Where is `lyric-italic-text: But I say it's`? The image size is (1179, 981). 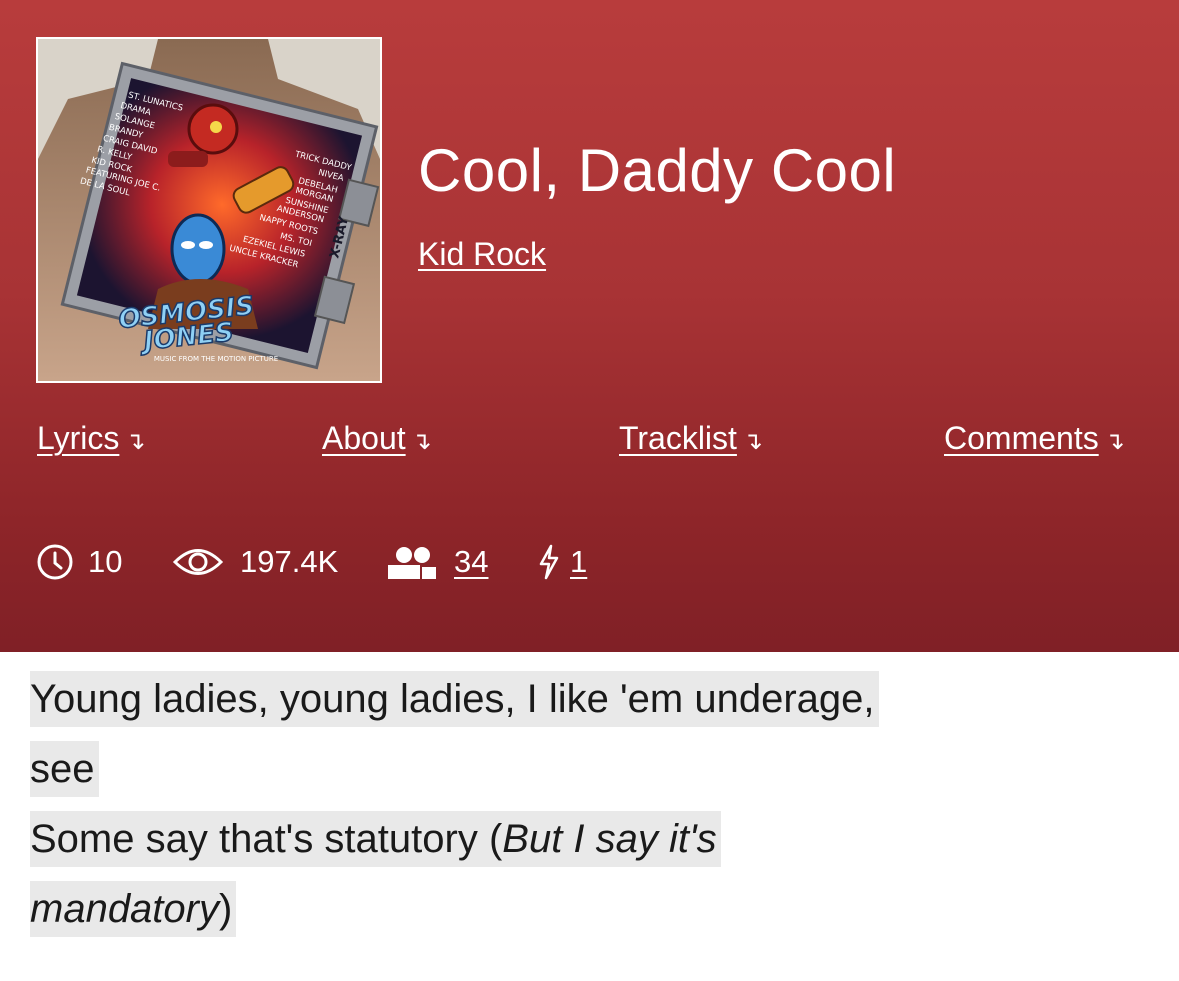 lyric-italic-text: But I say it's is located at coordinates (609, 839).